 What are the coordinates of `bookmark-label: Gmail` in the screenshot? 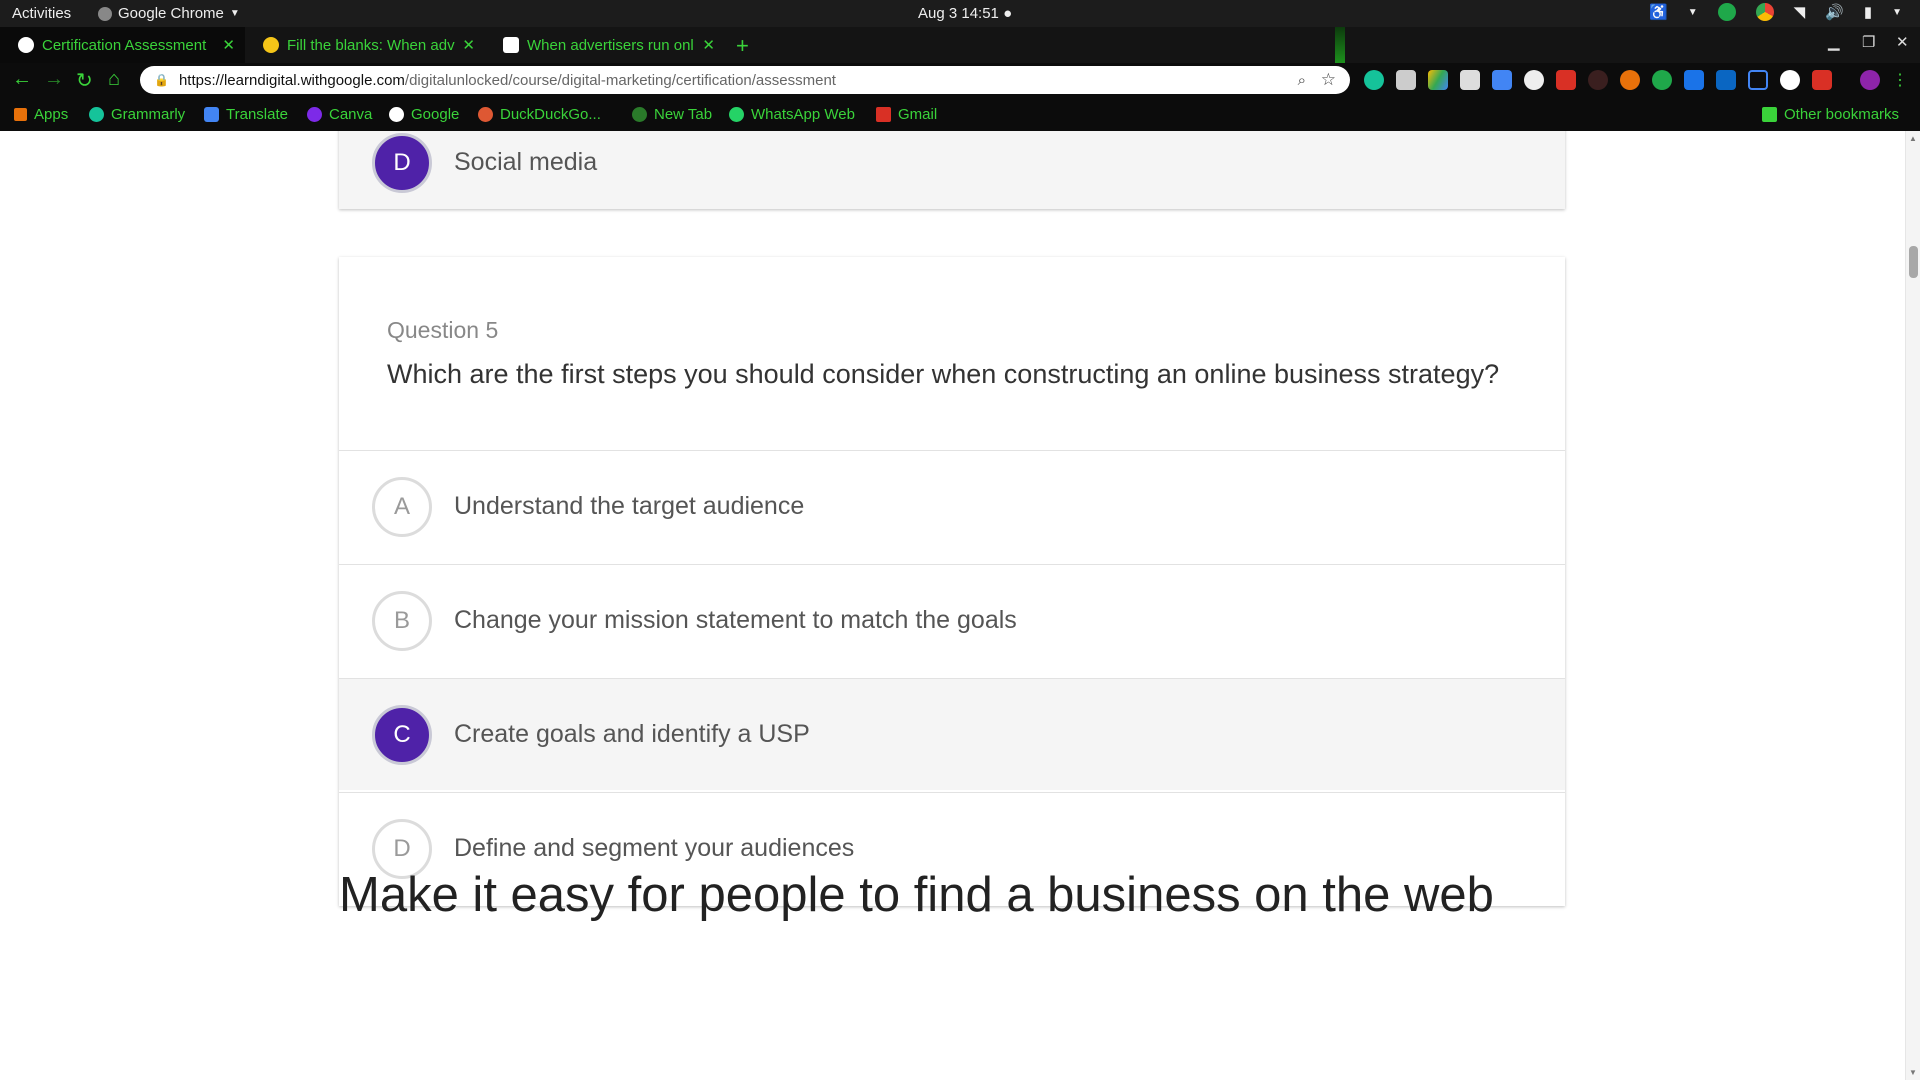 It's located at (918, 114).